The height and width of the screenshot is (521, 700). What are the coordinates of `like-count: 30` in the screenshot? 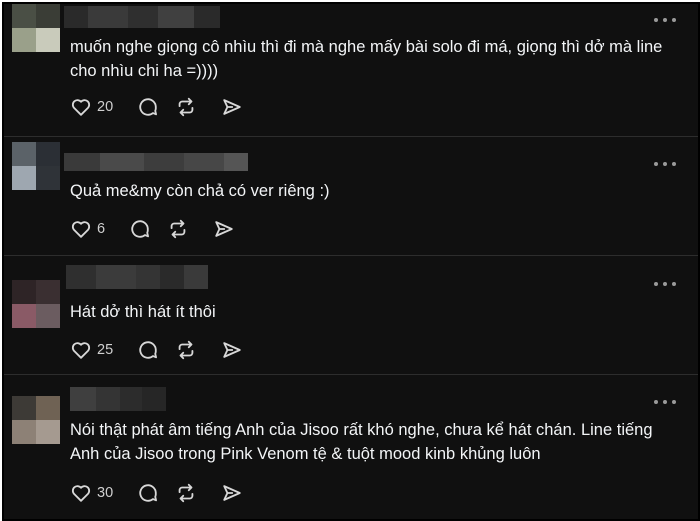 It's located at (105, 493).